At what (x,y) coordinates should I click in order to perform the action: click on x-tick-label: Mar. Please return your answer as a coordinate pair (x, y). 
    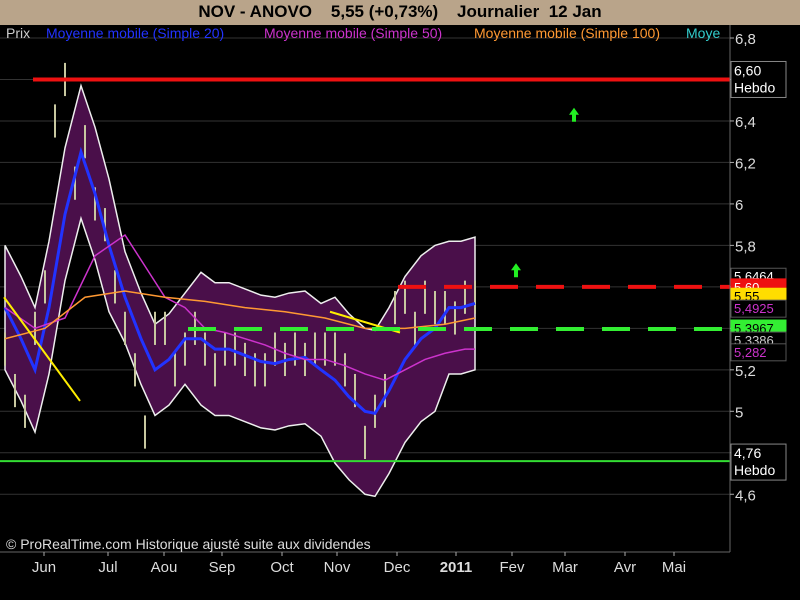
    Looking at the image, I should click on (565, 567).